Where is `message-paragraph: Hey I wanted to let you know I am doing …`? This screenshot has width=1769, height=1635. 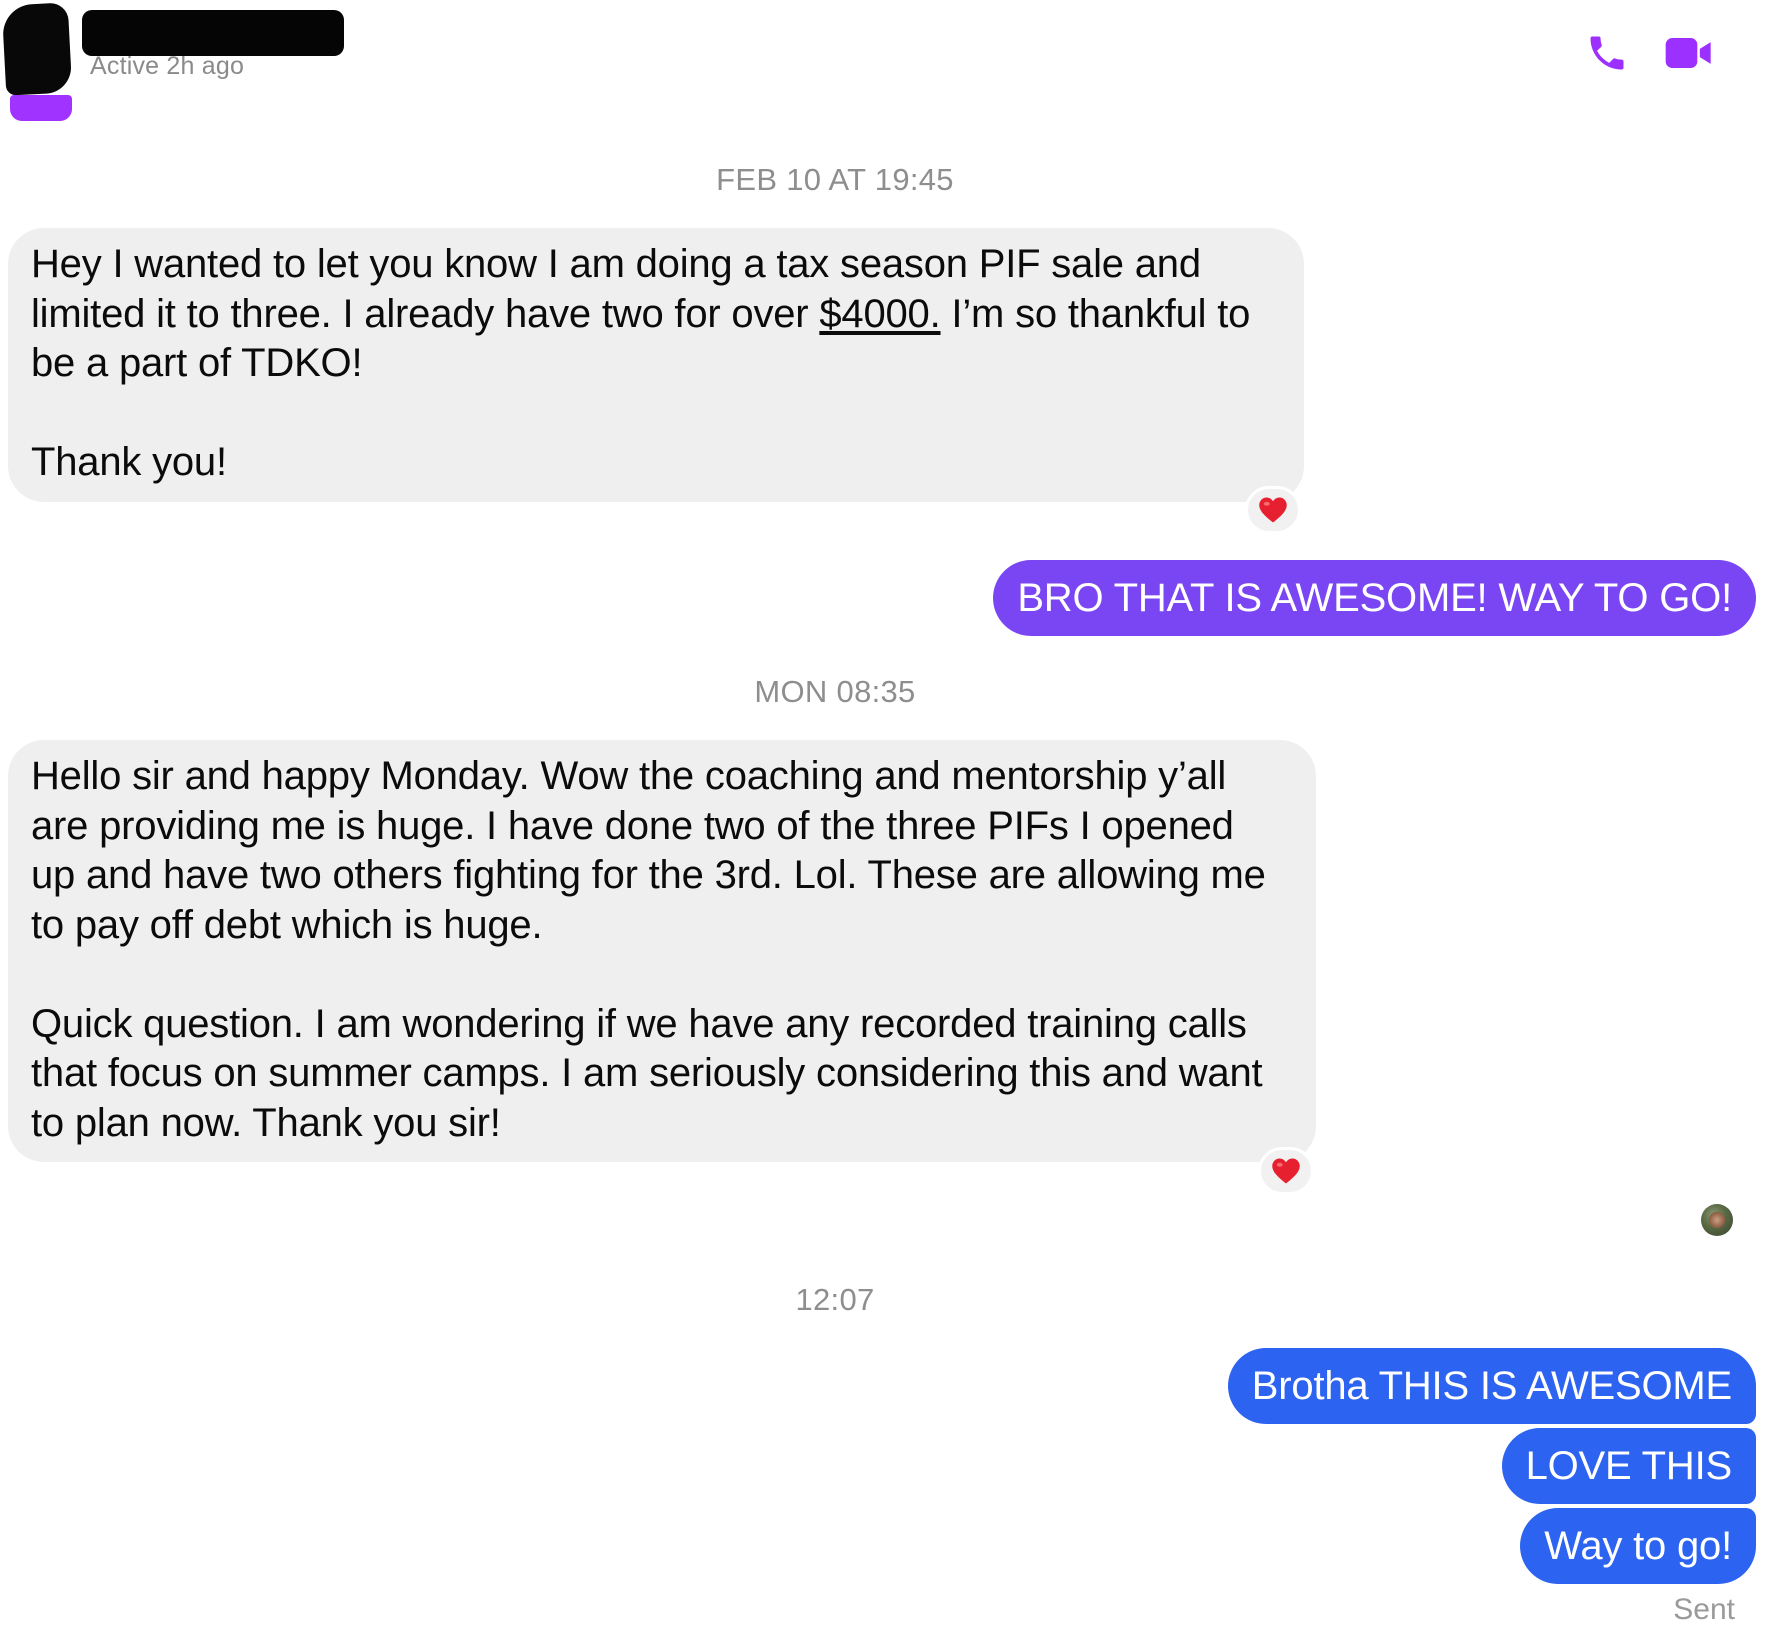 message-paragraph: Hey I wanted to let you know I am doing … is located at coordinates (653, 314).